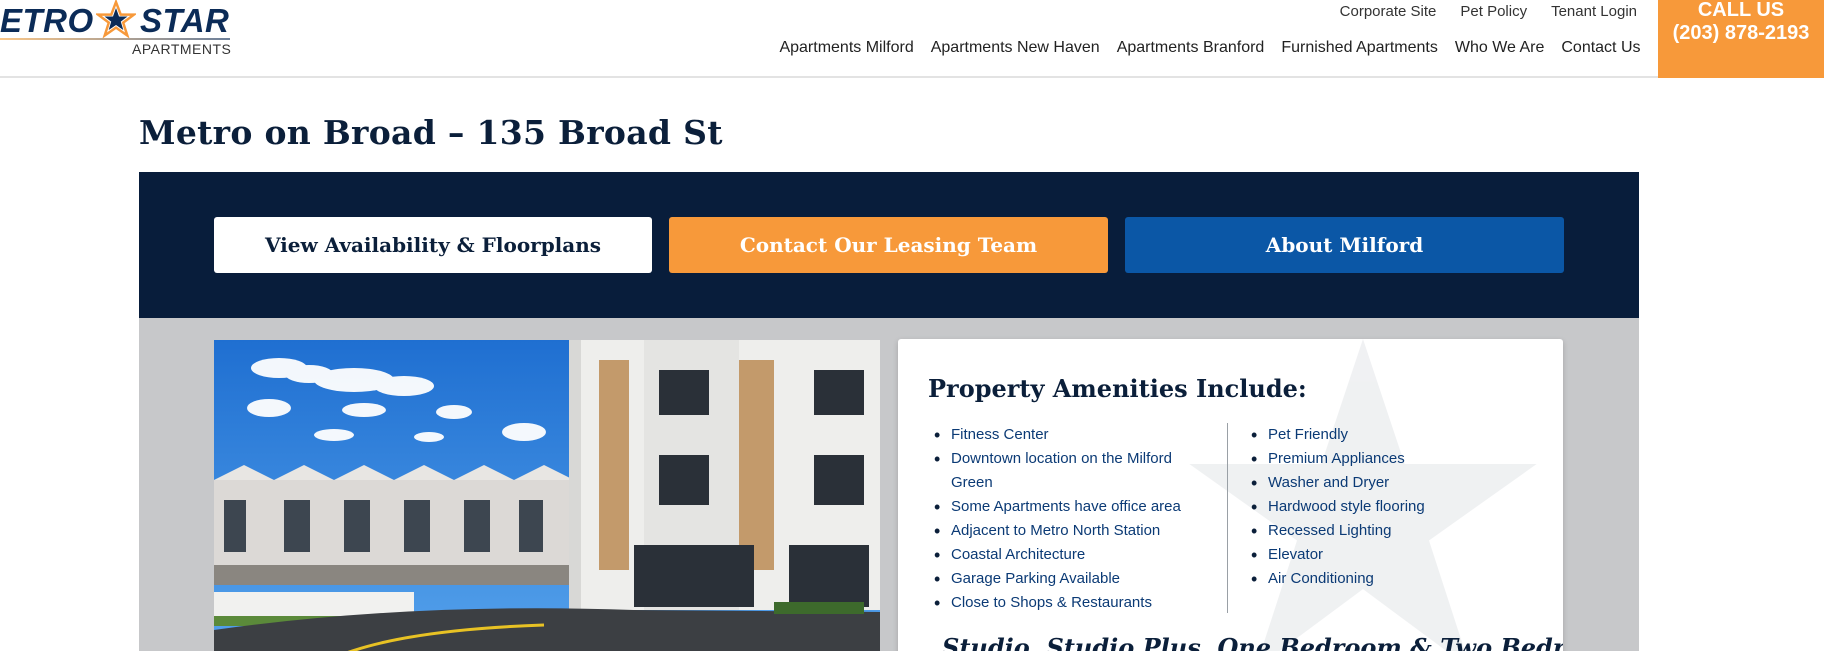 This screenshot has height=651, width=1824. I want to click on list-item: Adjacent to Metro North Station, so click(1058, 531).